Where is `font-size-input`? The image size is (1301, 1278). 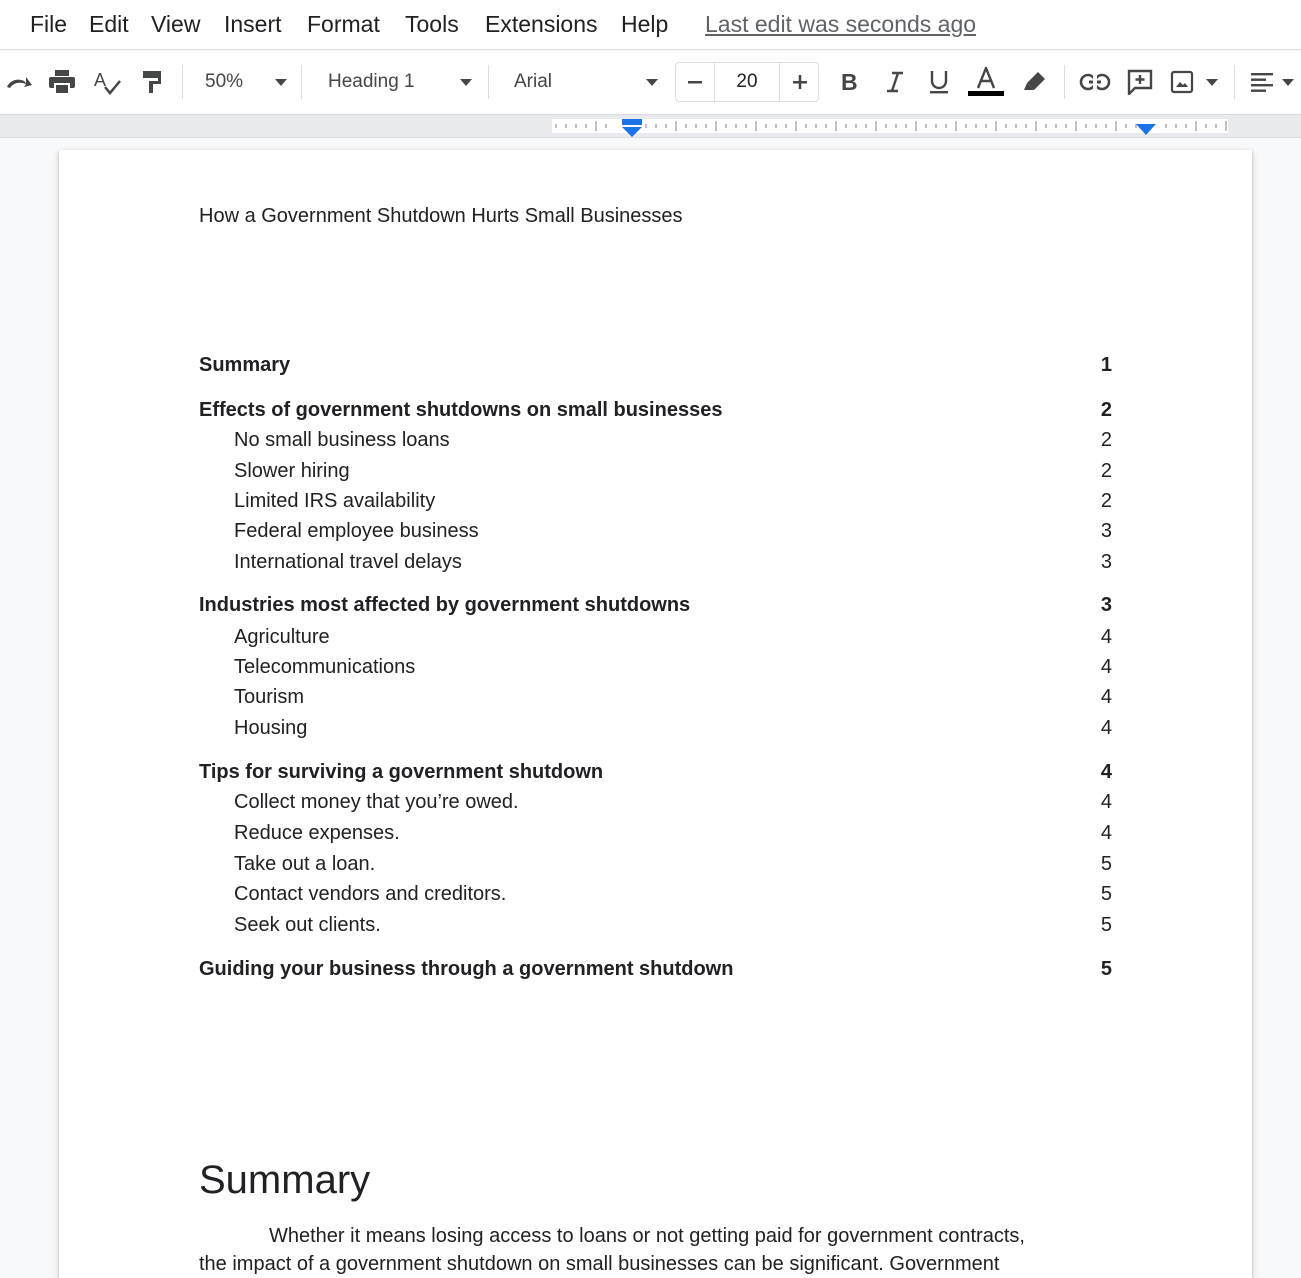 font-size-input is located at coordinates (747, 82).